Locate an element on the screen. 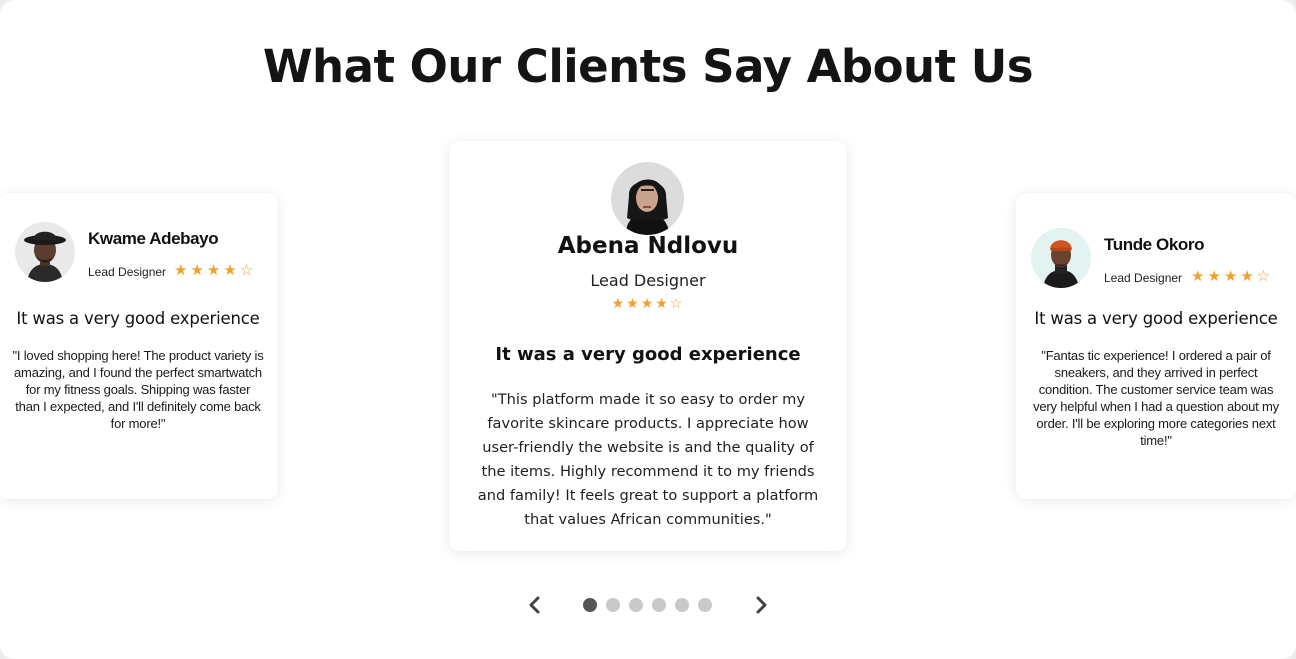  reviewer-name: Abena Ndlovu is located at coordinates (648, 246).